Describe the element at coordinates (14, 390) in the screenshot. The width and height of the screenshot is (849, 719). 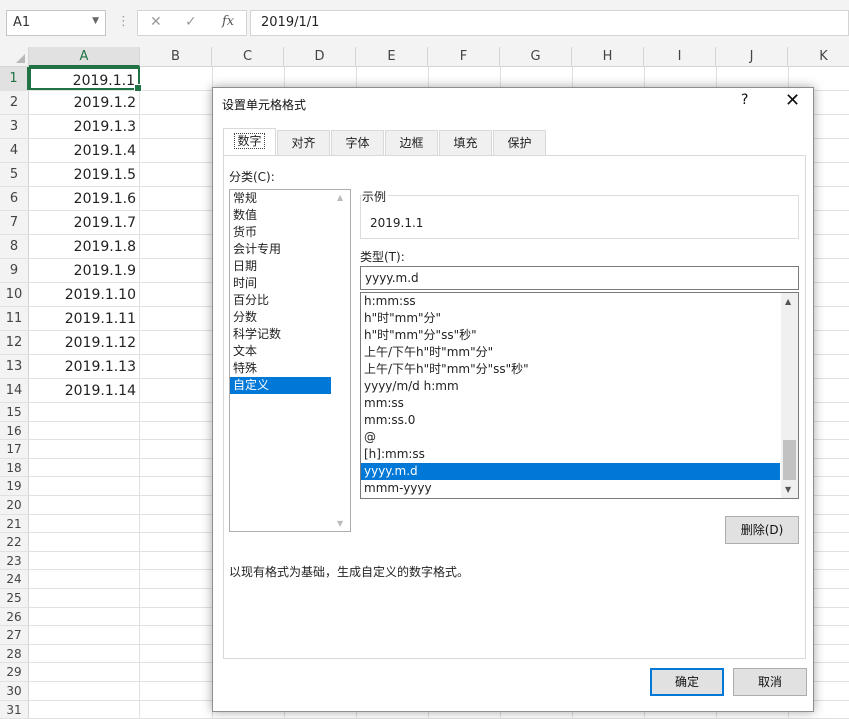
I see `row-header: 14` at that location.